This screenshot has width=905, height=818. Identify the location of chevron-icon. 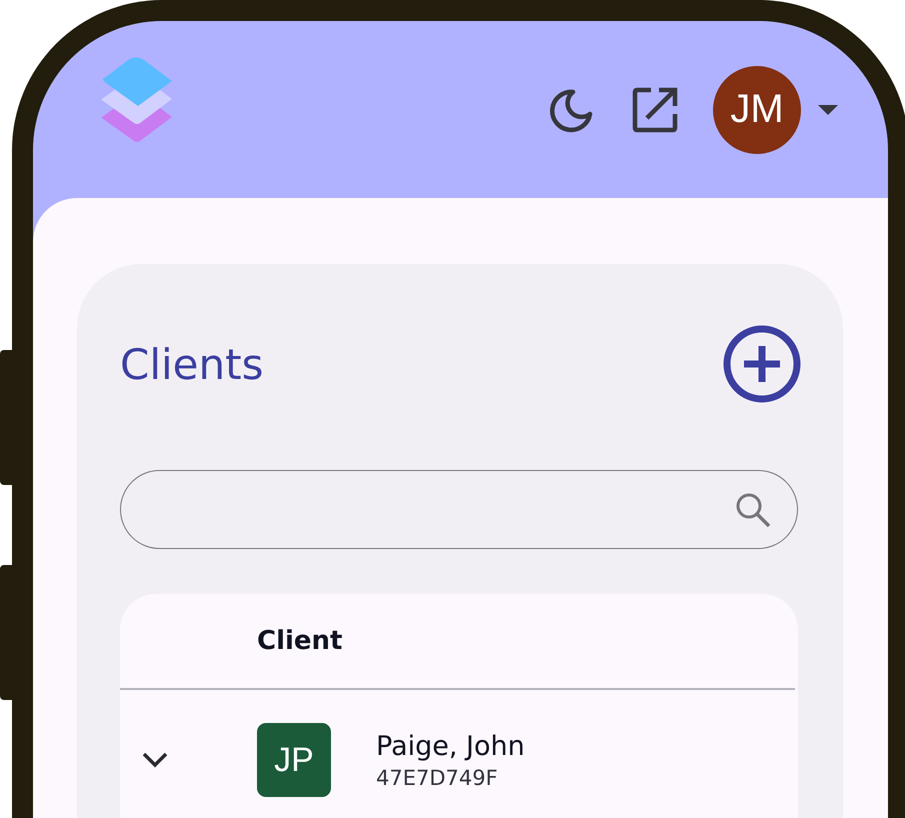
(155, 760).